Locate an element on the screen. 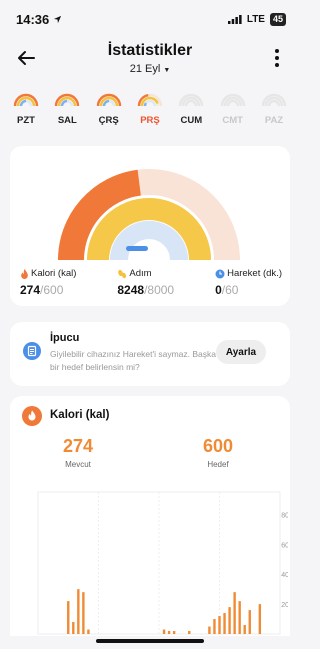  move-metric-label: Hareket (dk.) is located at coordinates (248, 273).